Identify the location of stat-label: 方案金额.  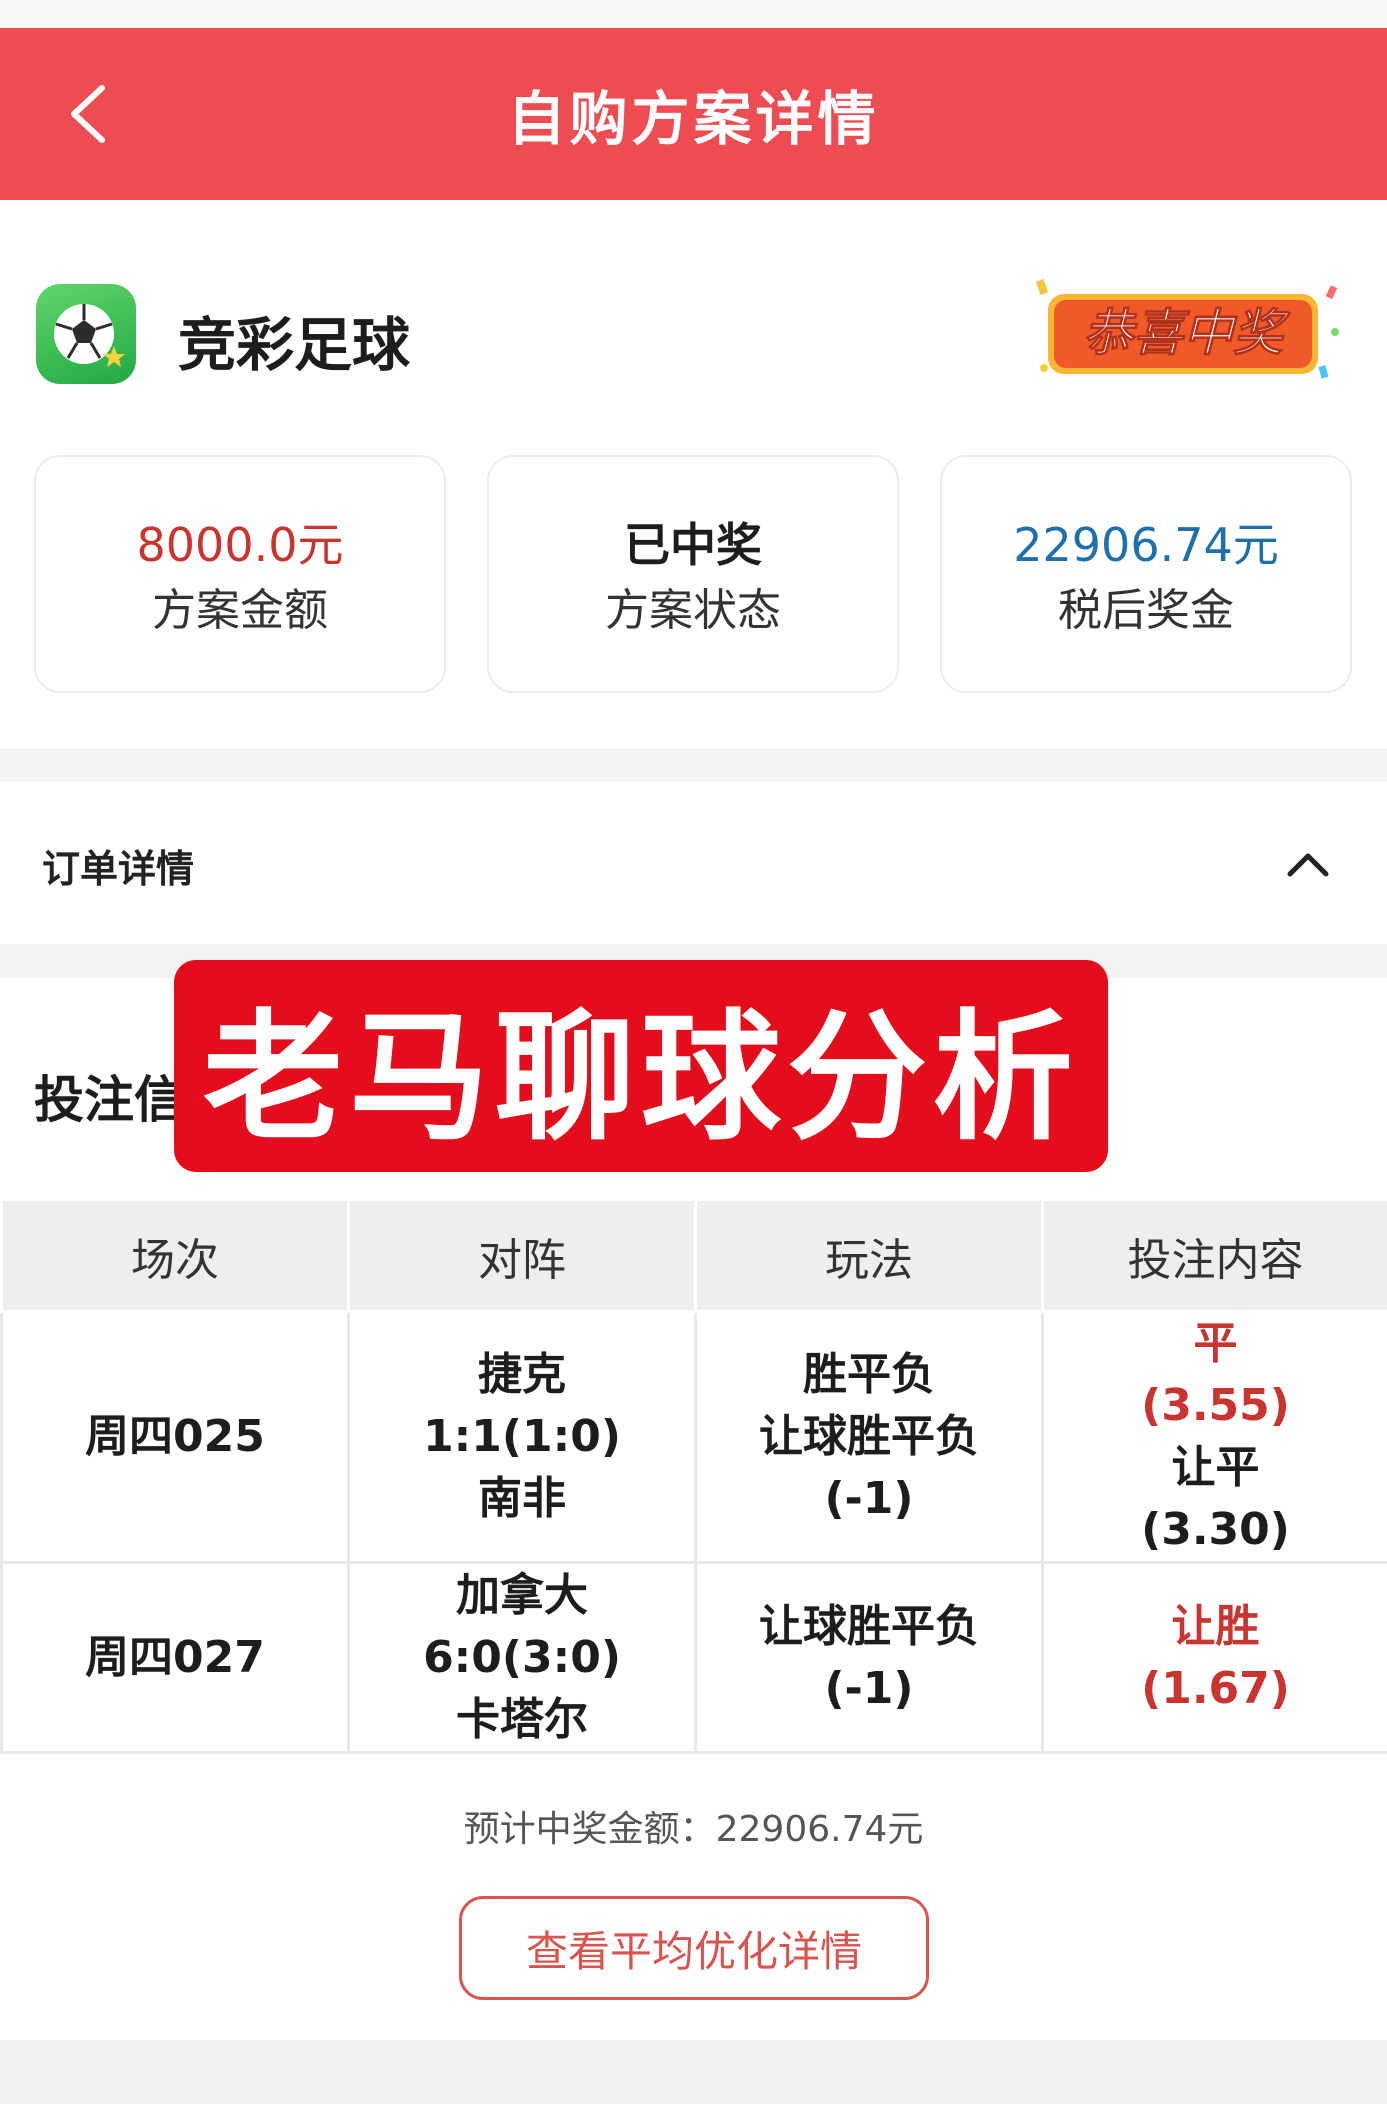
(240, 610).